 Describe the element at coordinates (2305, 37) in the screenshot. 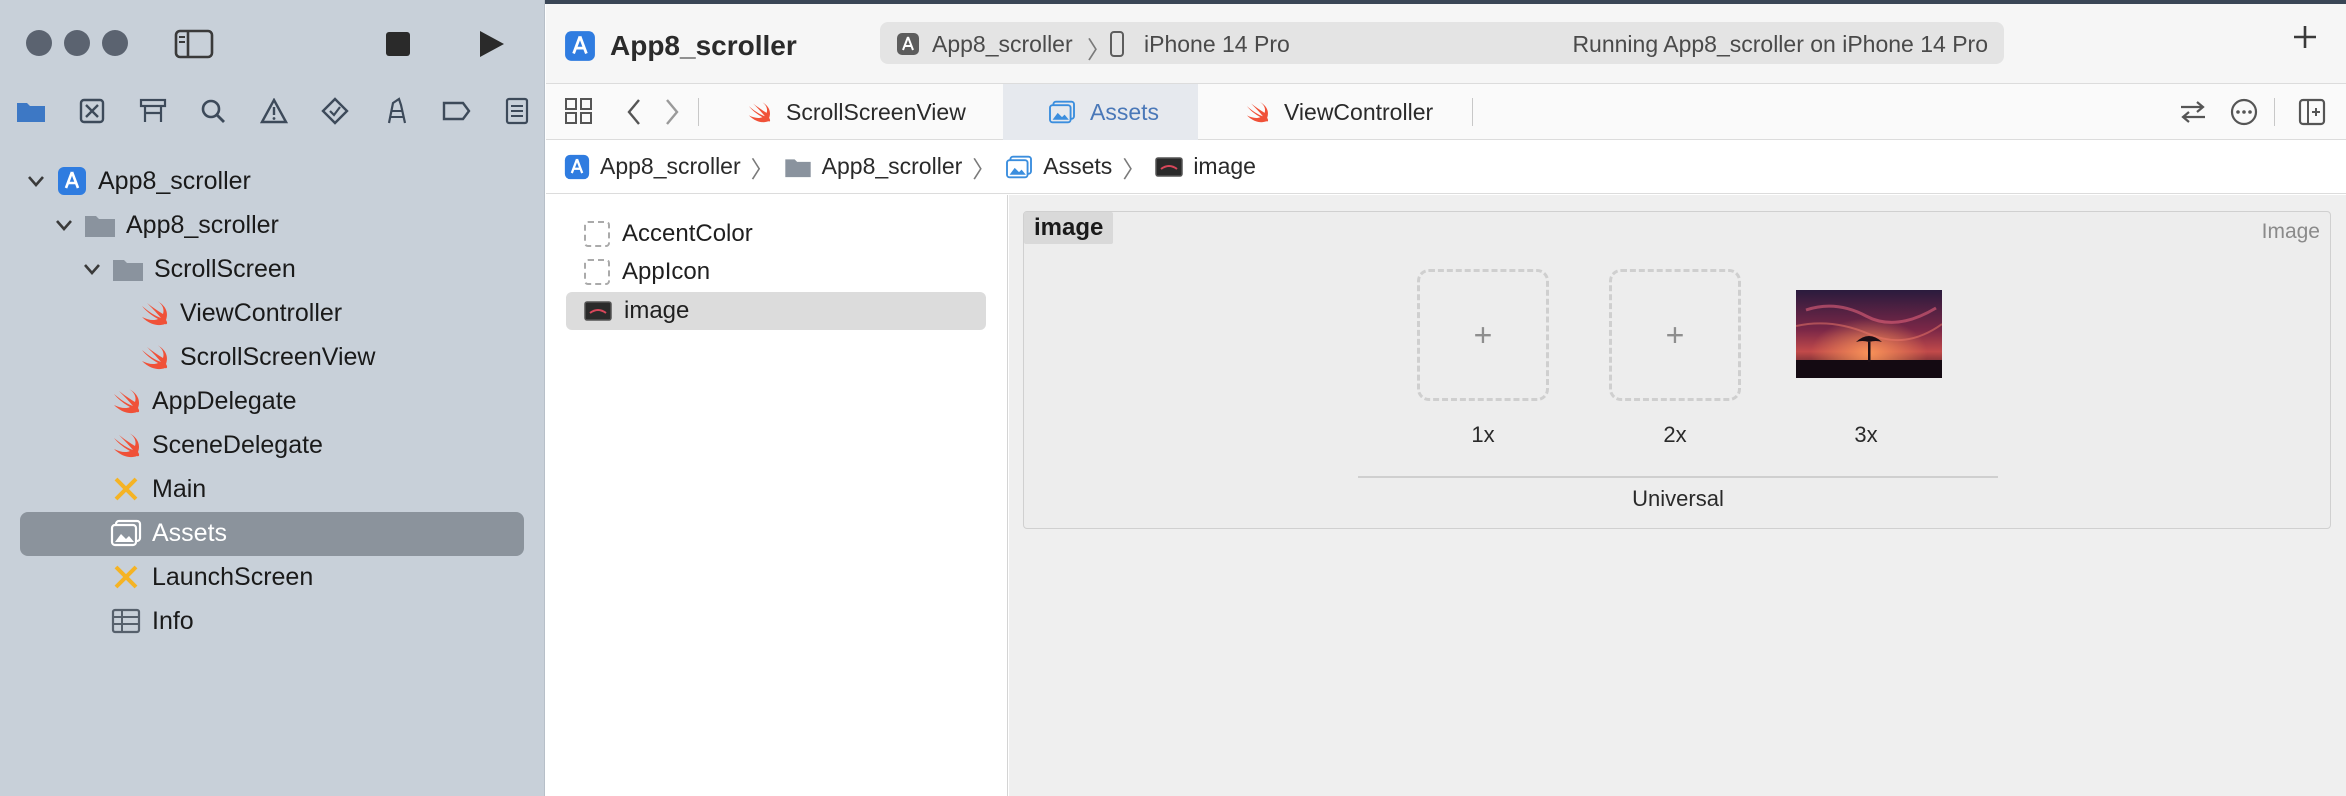

I see `add-library-button` at that location.